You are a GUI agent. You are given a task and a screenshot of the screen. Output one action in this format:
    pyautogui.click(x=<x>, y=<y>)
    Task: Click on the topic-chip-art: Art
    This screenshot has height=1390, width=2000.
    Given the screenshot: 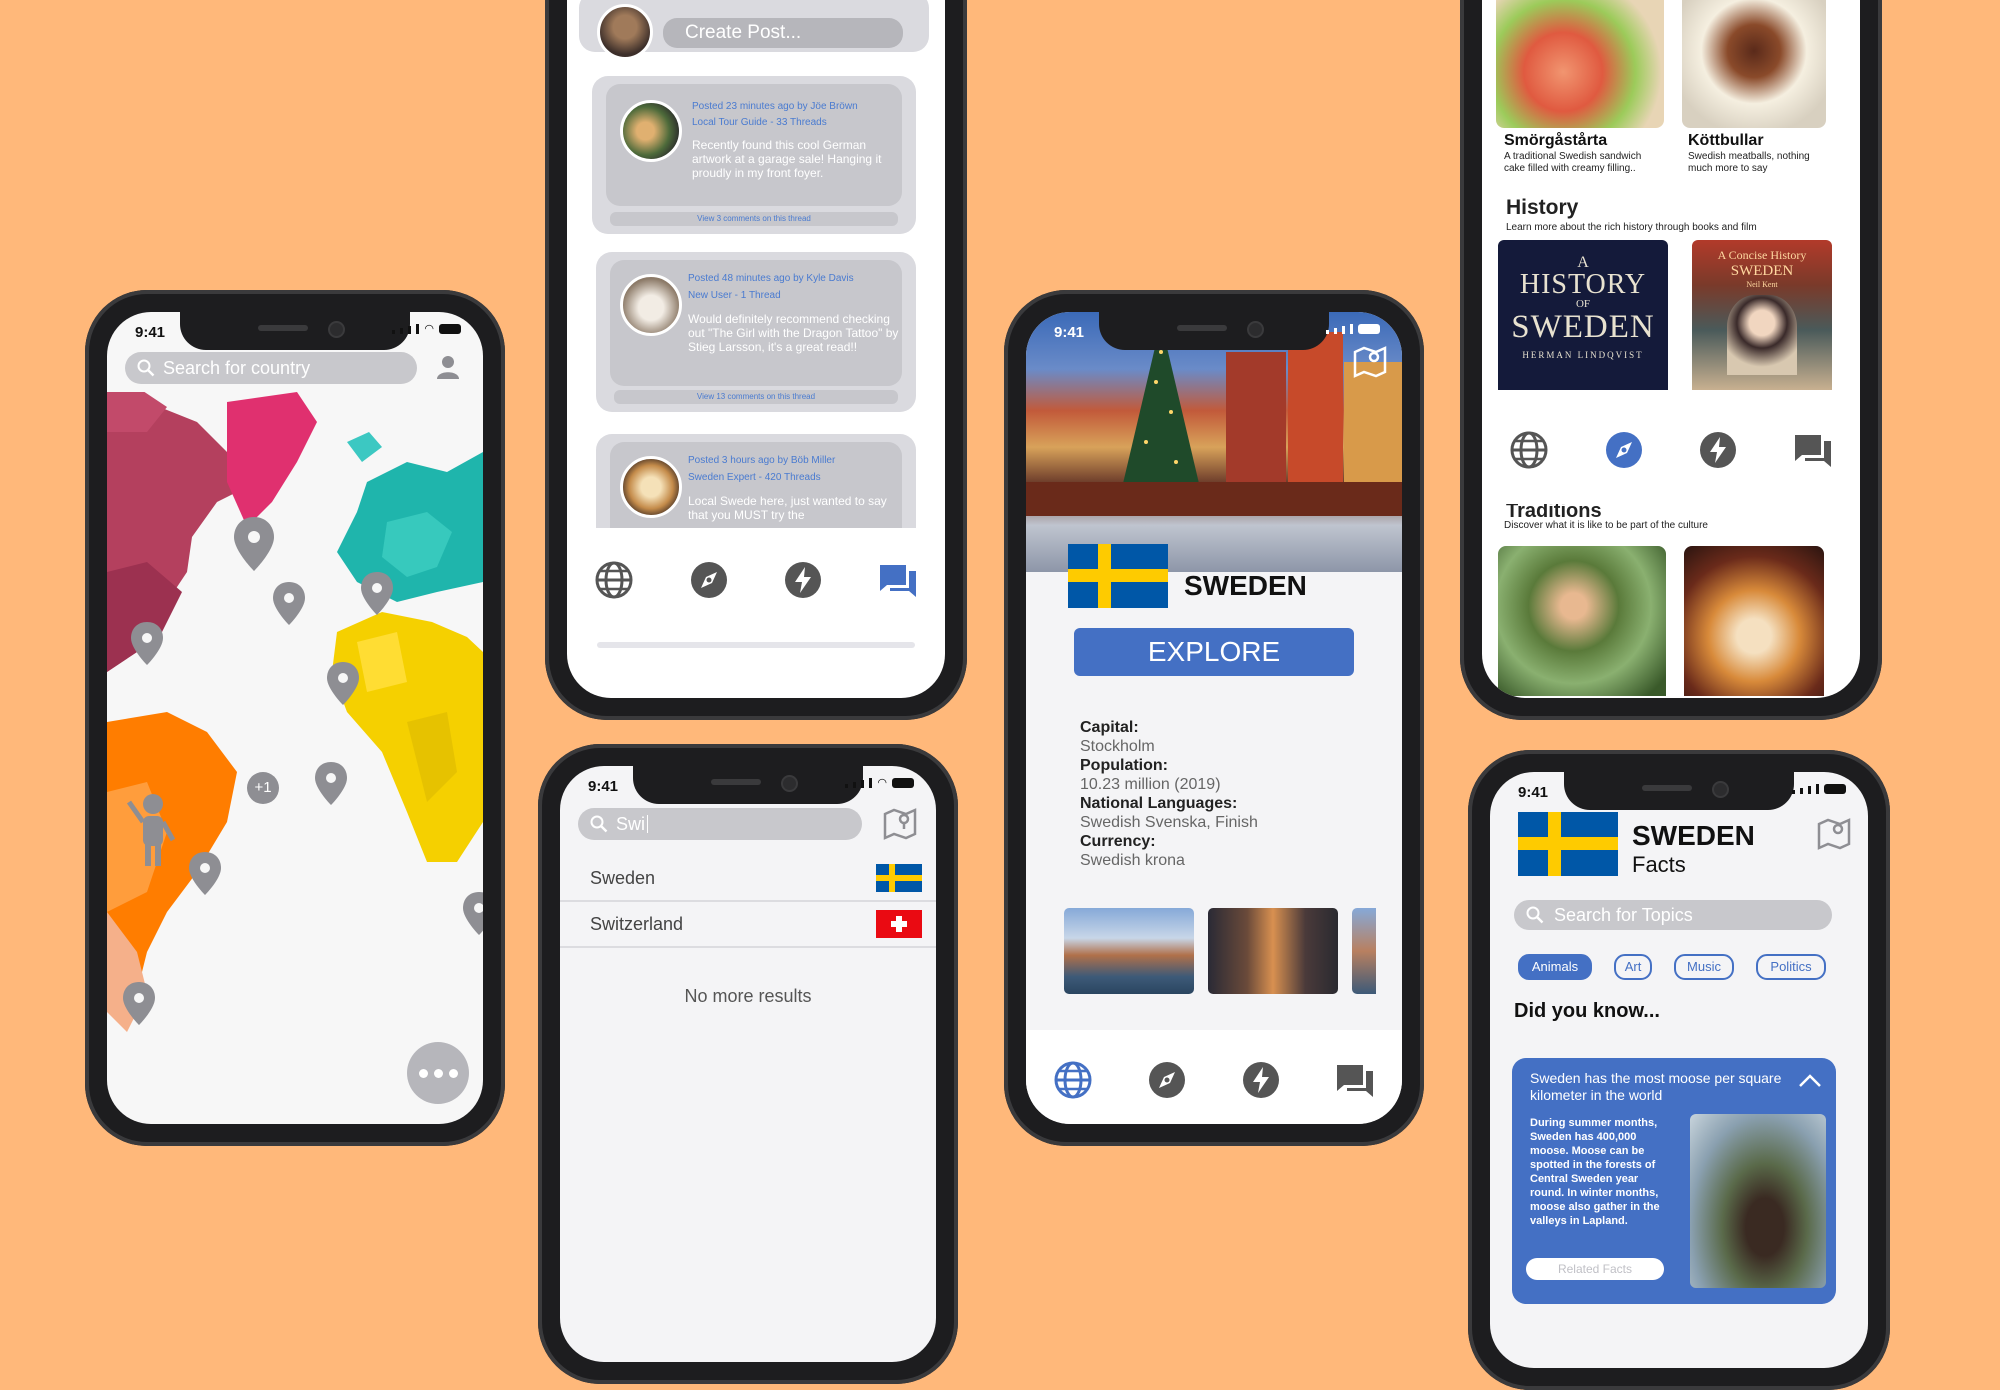 What is the action you would take?
    pyautogui.click(x=1633, y=967)
    